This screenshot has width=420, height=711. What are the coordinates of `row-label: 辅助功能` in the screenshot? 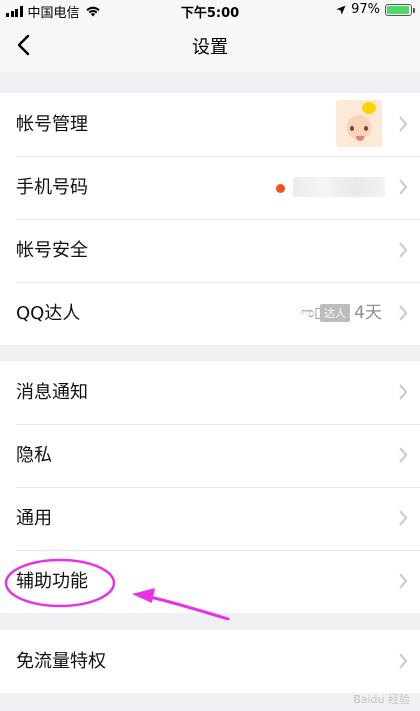 It's located at (52, 581).